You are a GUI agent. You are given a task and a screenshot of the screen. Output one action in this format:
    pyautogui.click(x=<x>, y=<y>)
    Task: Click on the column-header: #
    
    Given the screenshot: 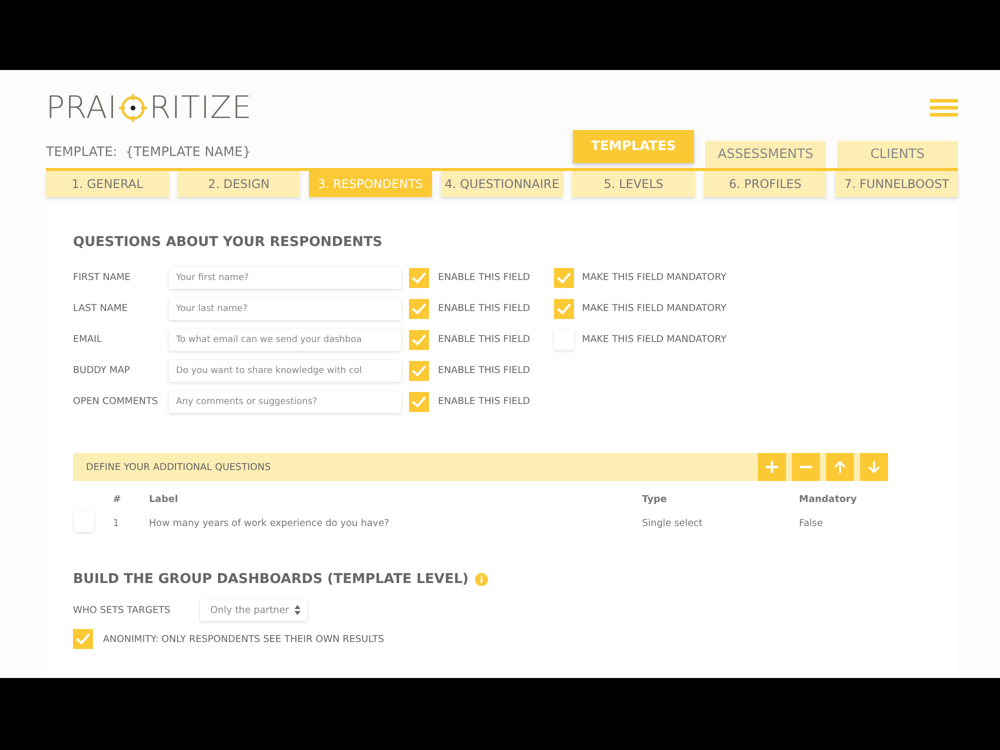 What is the action you would take?
    pyautogui.click(x=117, y=499)
    